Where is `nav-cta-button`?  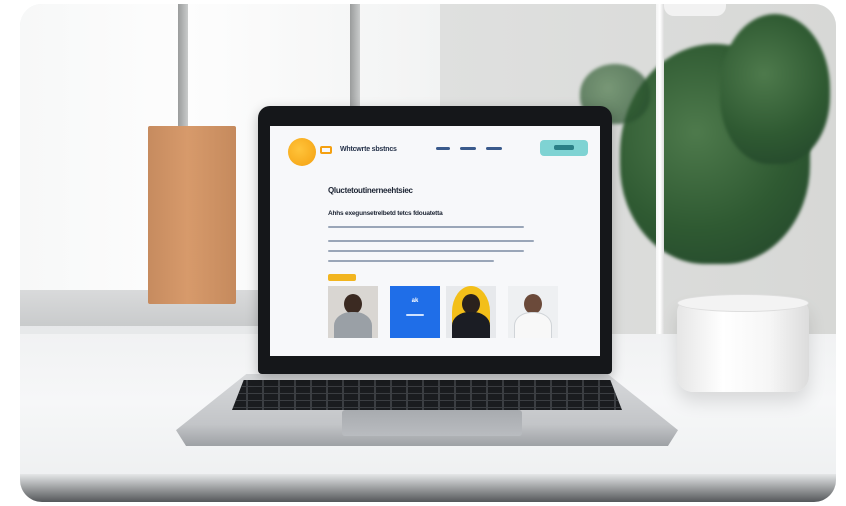
nav-cta-button is located at coordinates (564, 148).